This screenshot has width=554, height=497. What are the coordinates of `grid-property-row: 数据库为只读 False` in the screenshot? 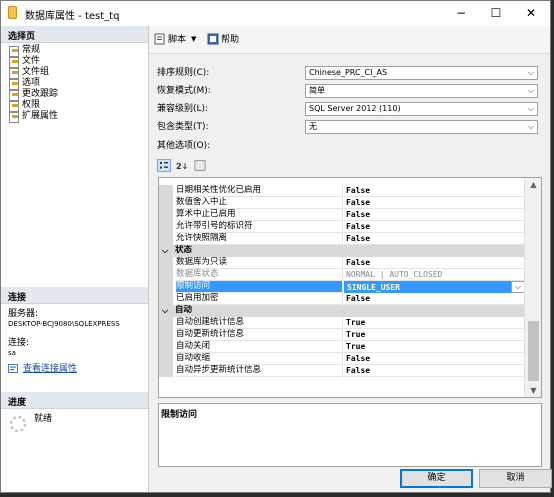 It's located at (342, 263).